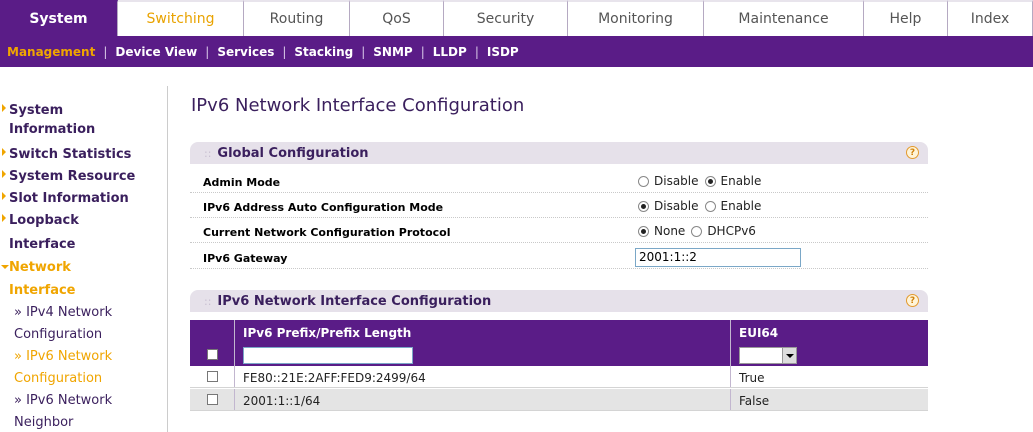 The width and height of the screenshot is (1033, 432). Describe the element at coordinates (68, 176) in the screenshot. I see `nav-system-resource: System Resource` at that location.